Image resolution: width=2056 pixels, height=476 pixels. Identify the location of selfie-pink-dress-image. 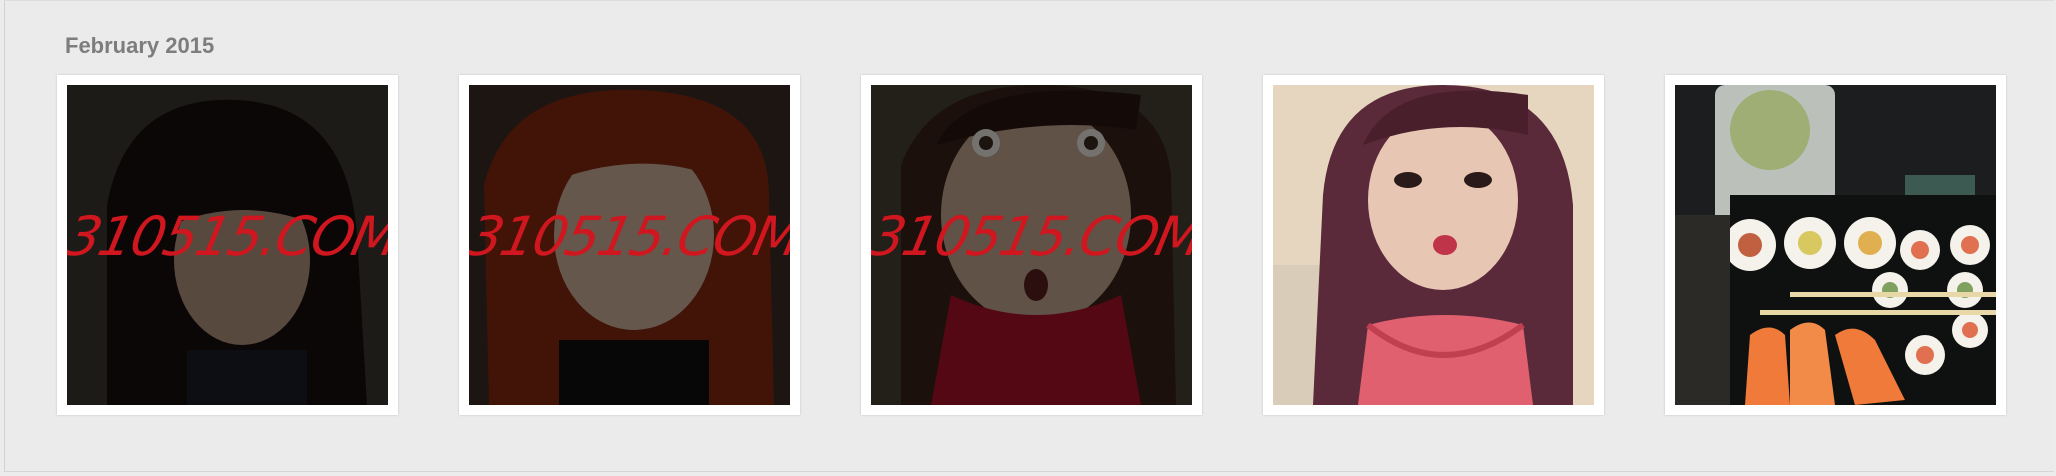
(1433, 245).